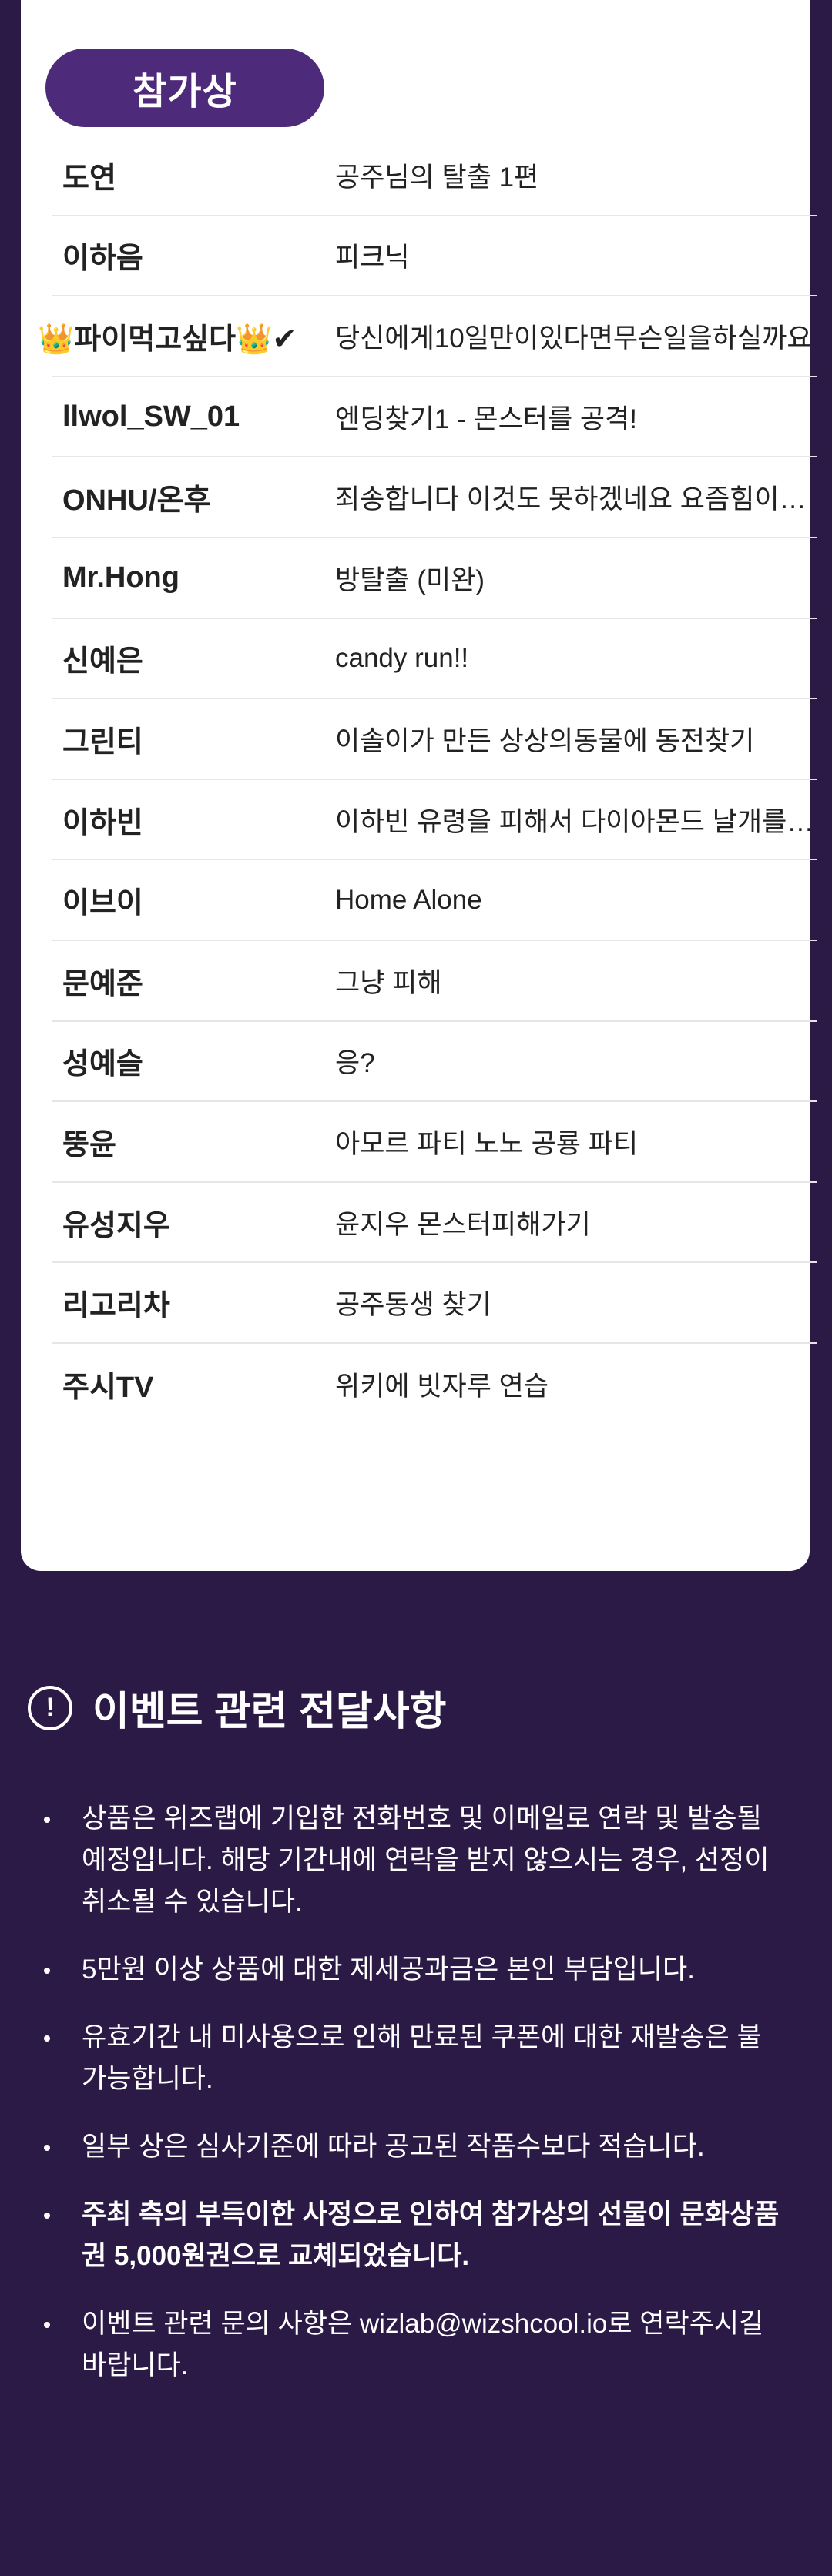  What do you see at coordinates (102, 903) in the screenshot?
I see `participant-name: 이브이` at bounding box center [102, 903].